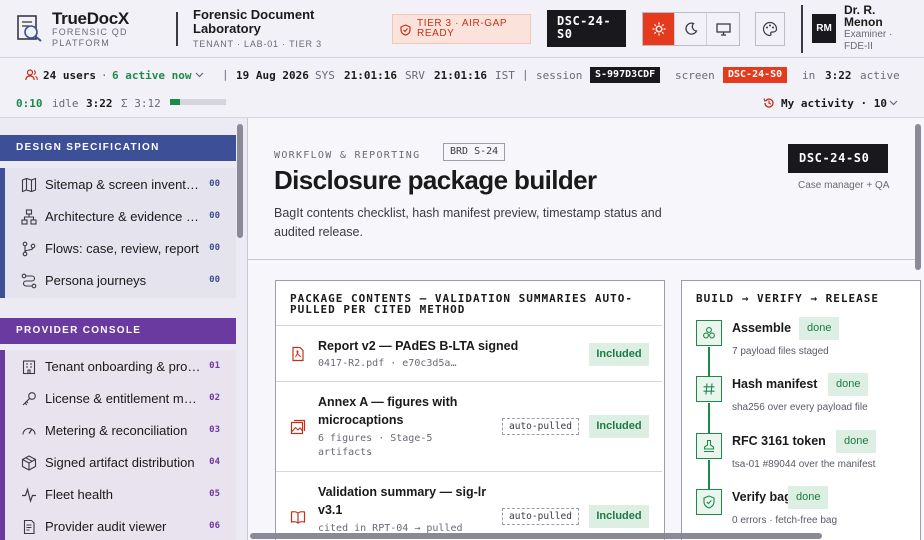  Describe the element at coordinates (257, 44) in the screenshot. I see `lab-subtitle: TENANT · LAB-01 · TIER 3` at that location.